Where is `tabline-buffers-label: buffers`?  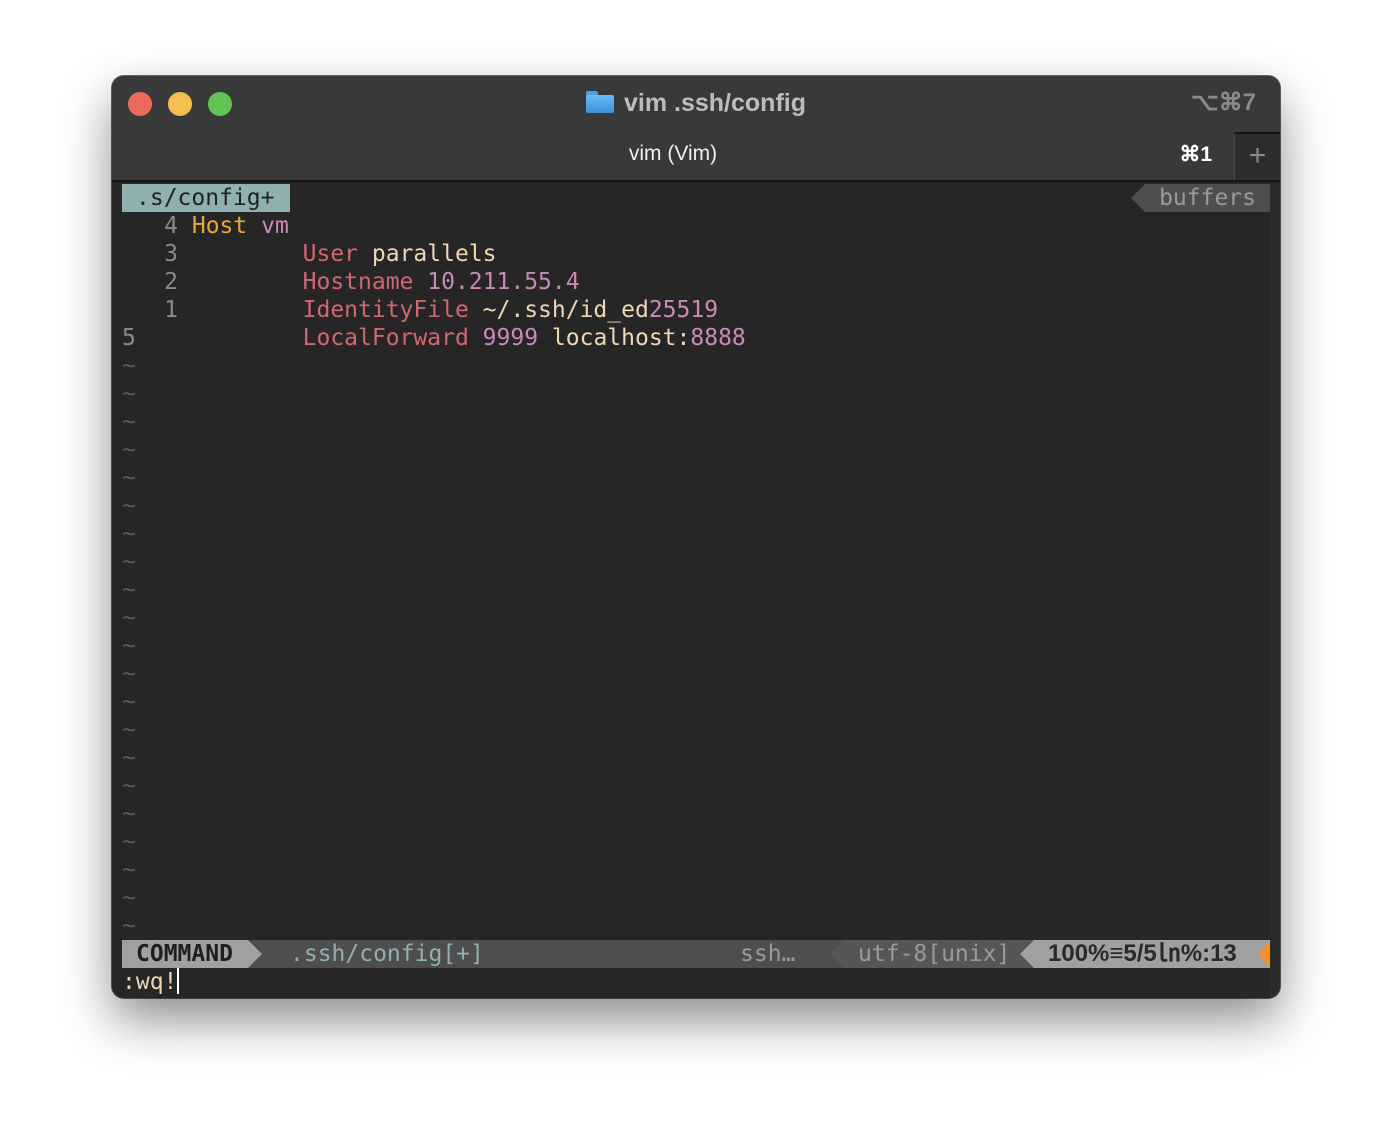
tabline-buffers-label: buffers is located at coordinates (1200, 198).